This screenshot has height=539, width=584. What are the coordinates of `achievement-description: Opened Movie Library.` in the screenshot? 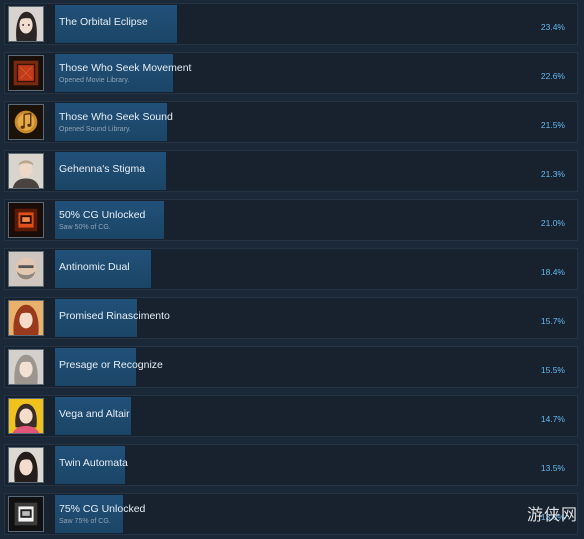 It's located at (94, 80).